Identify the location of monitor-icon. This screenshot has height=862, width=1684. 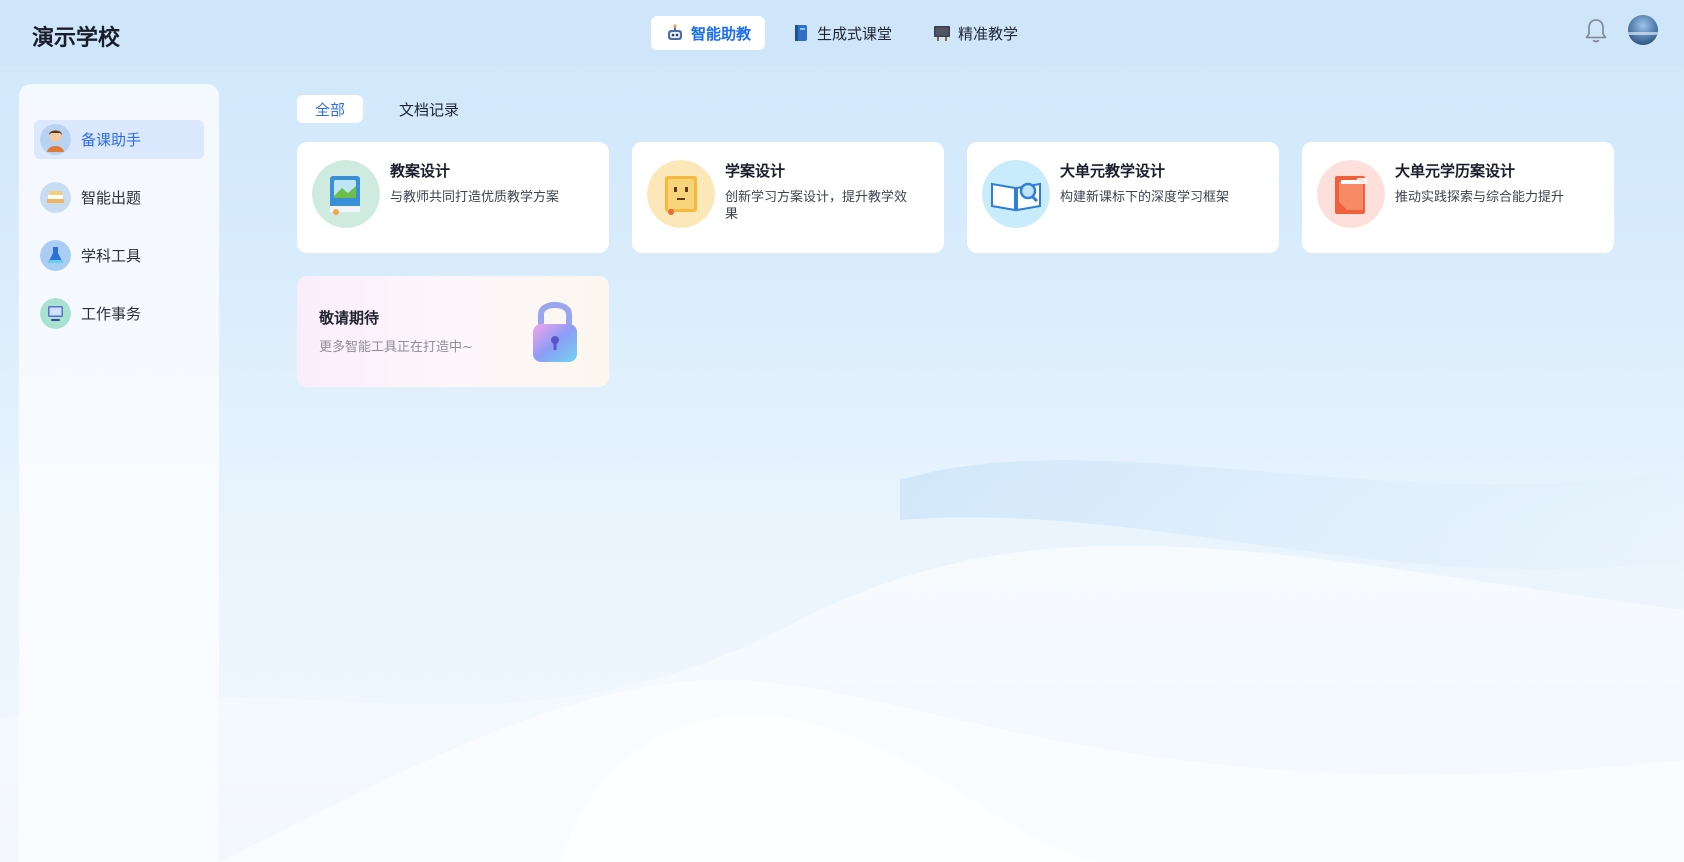
(55, 313).